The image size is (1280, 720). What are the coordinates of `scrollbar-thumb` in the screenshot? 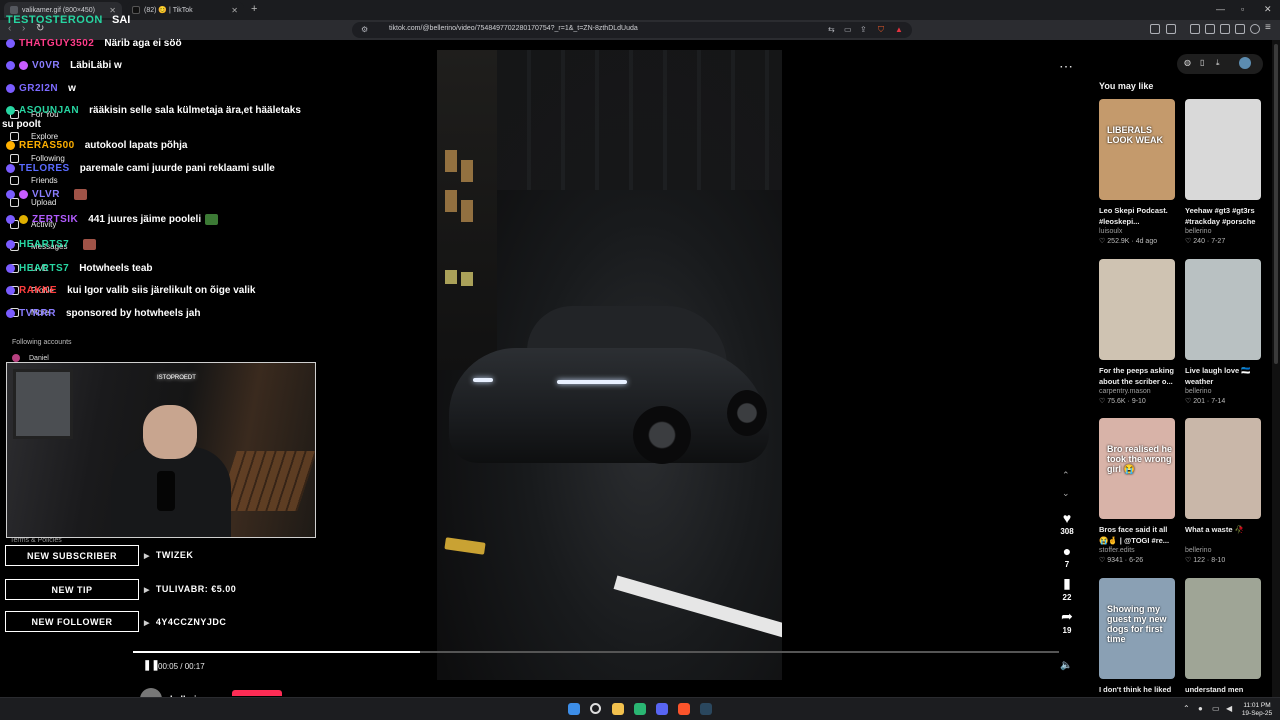 It's located at (1276, 204).